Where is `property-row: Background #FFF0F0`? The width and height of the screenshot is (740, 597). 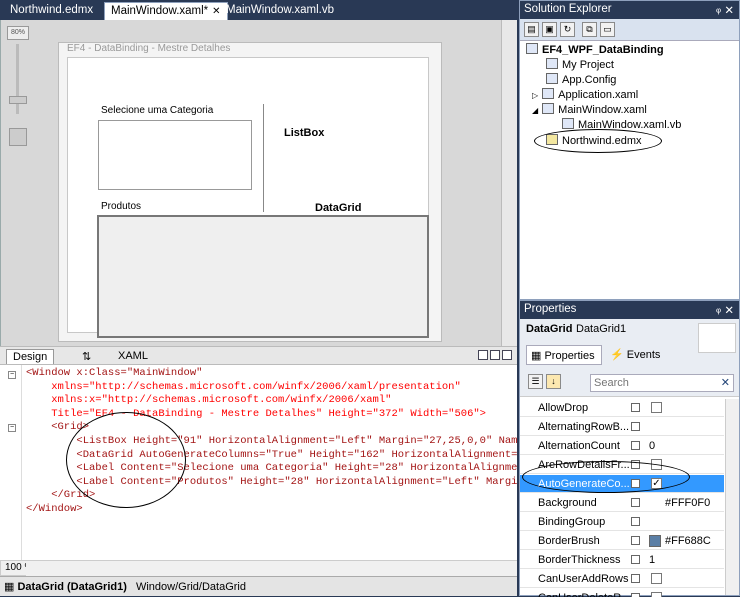 property-row: Background #FFF0F0 is located at coordinates (622, 503).